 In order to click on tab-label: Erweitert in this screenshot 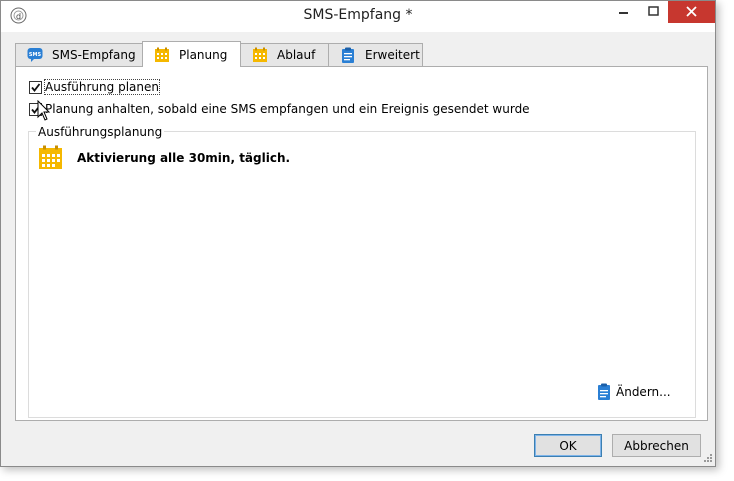, I will do `click(392, 55)`.